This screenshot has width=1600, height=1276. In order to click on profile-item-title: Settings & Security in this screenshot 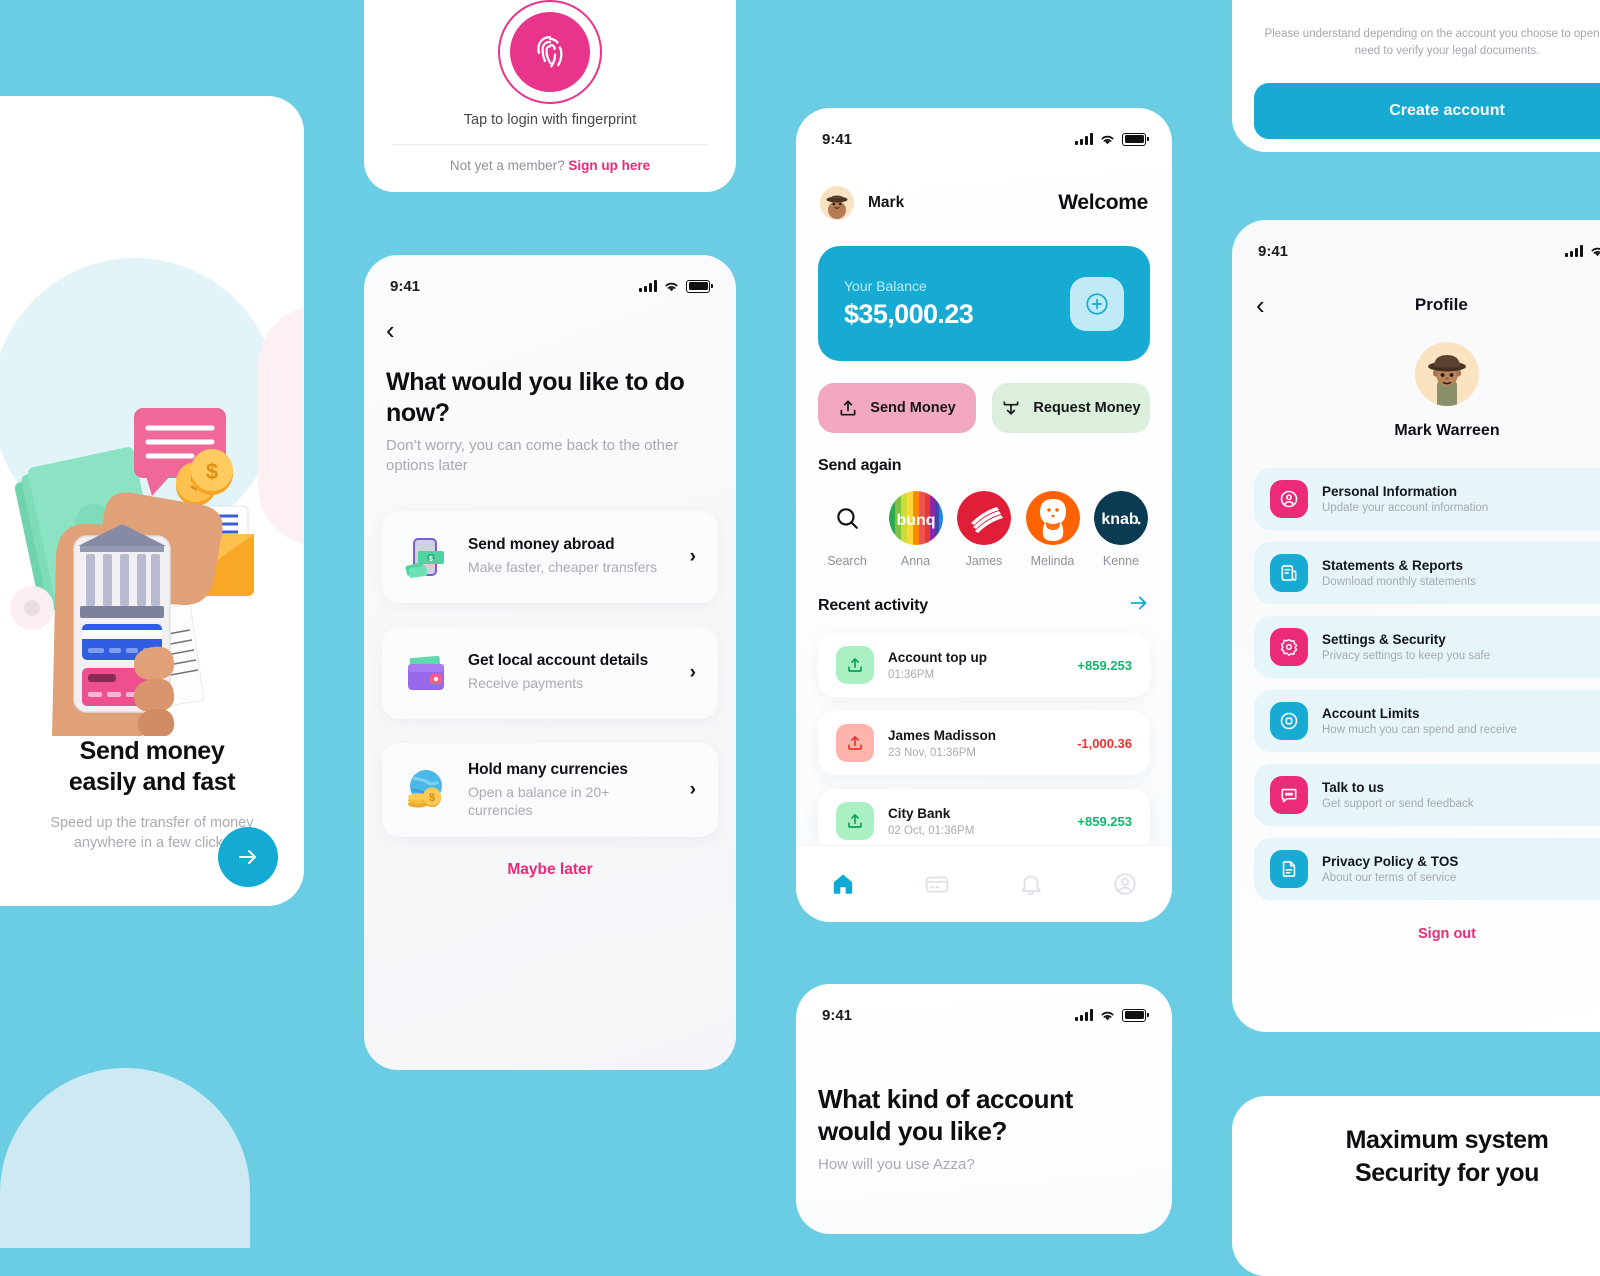, I will do `click(1384, 639)`.